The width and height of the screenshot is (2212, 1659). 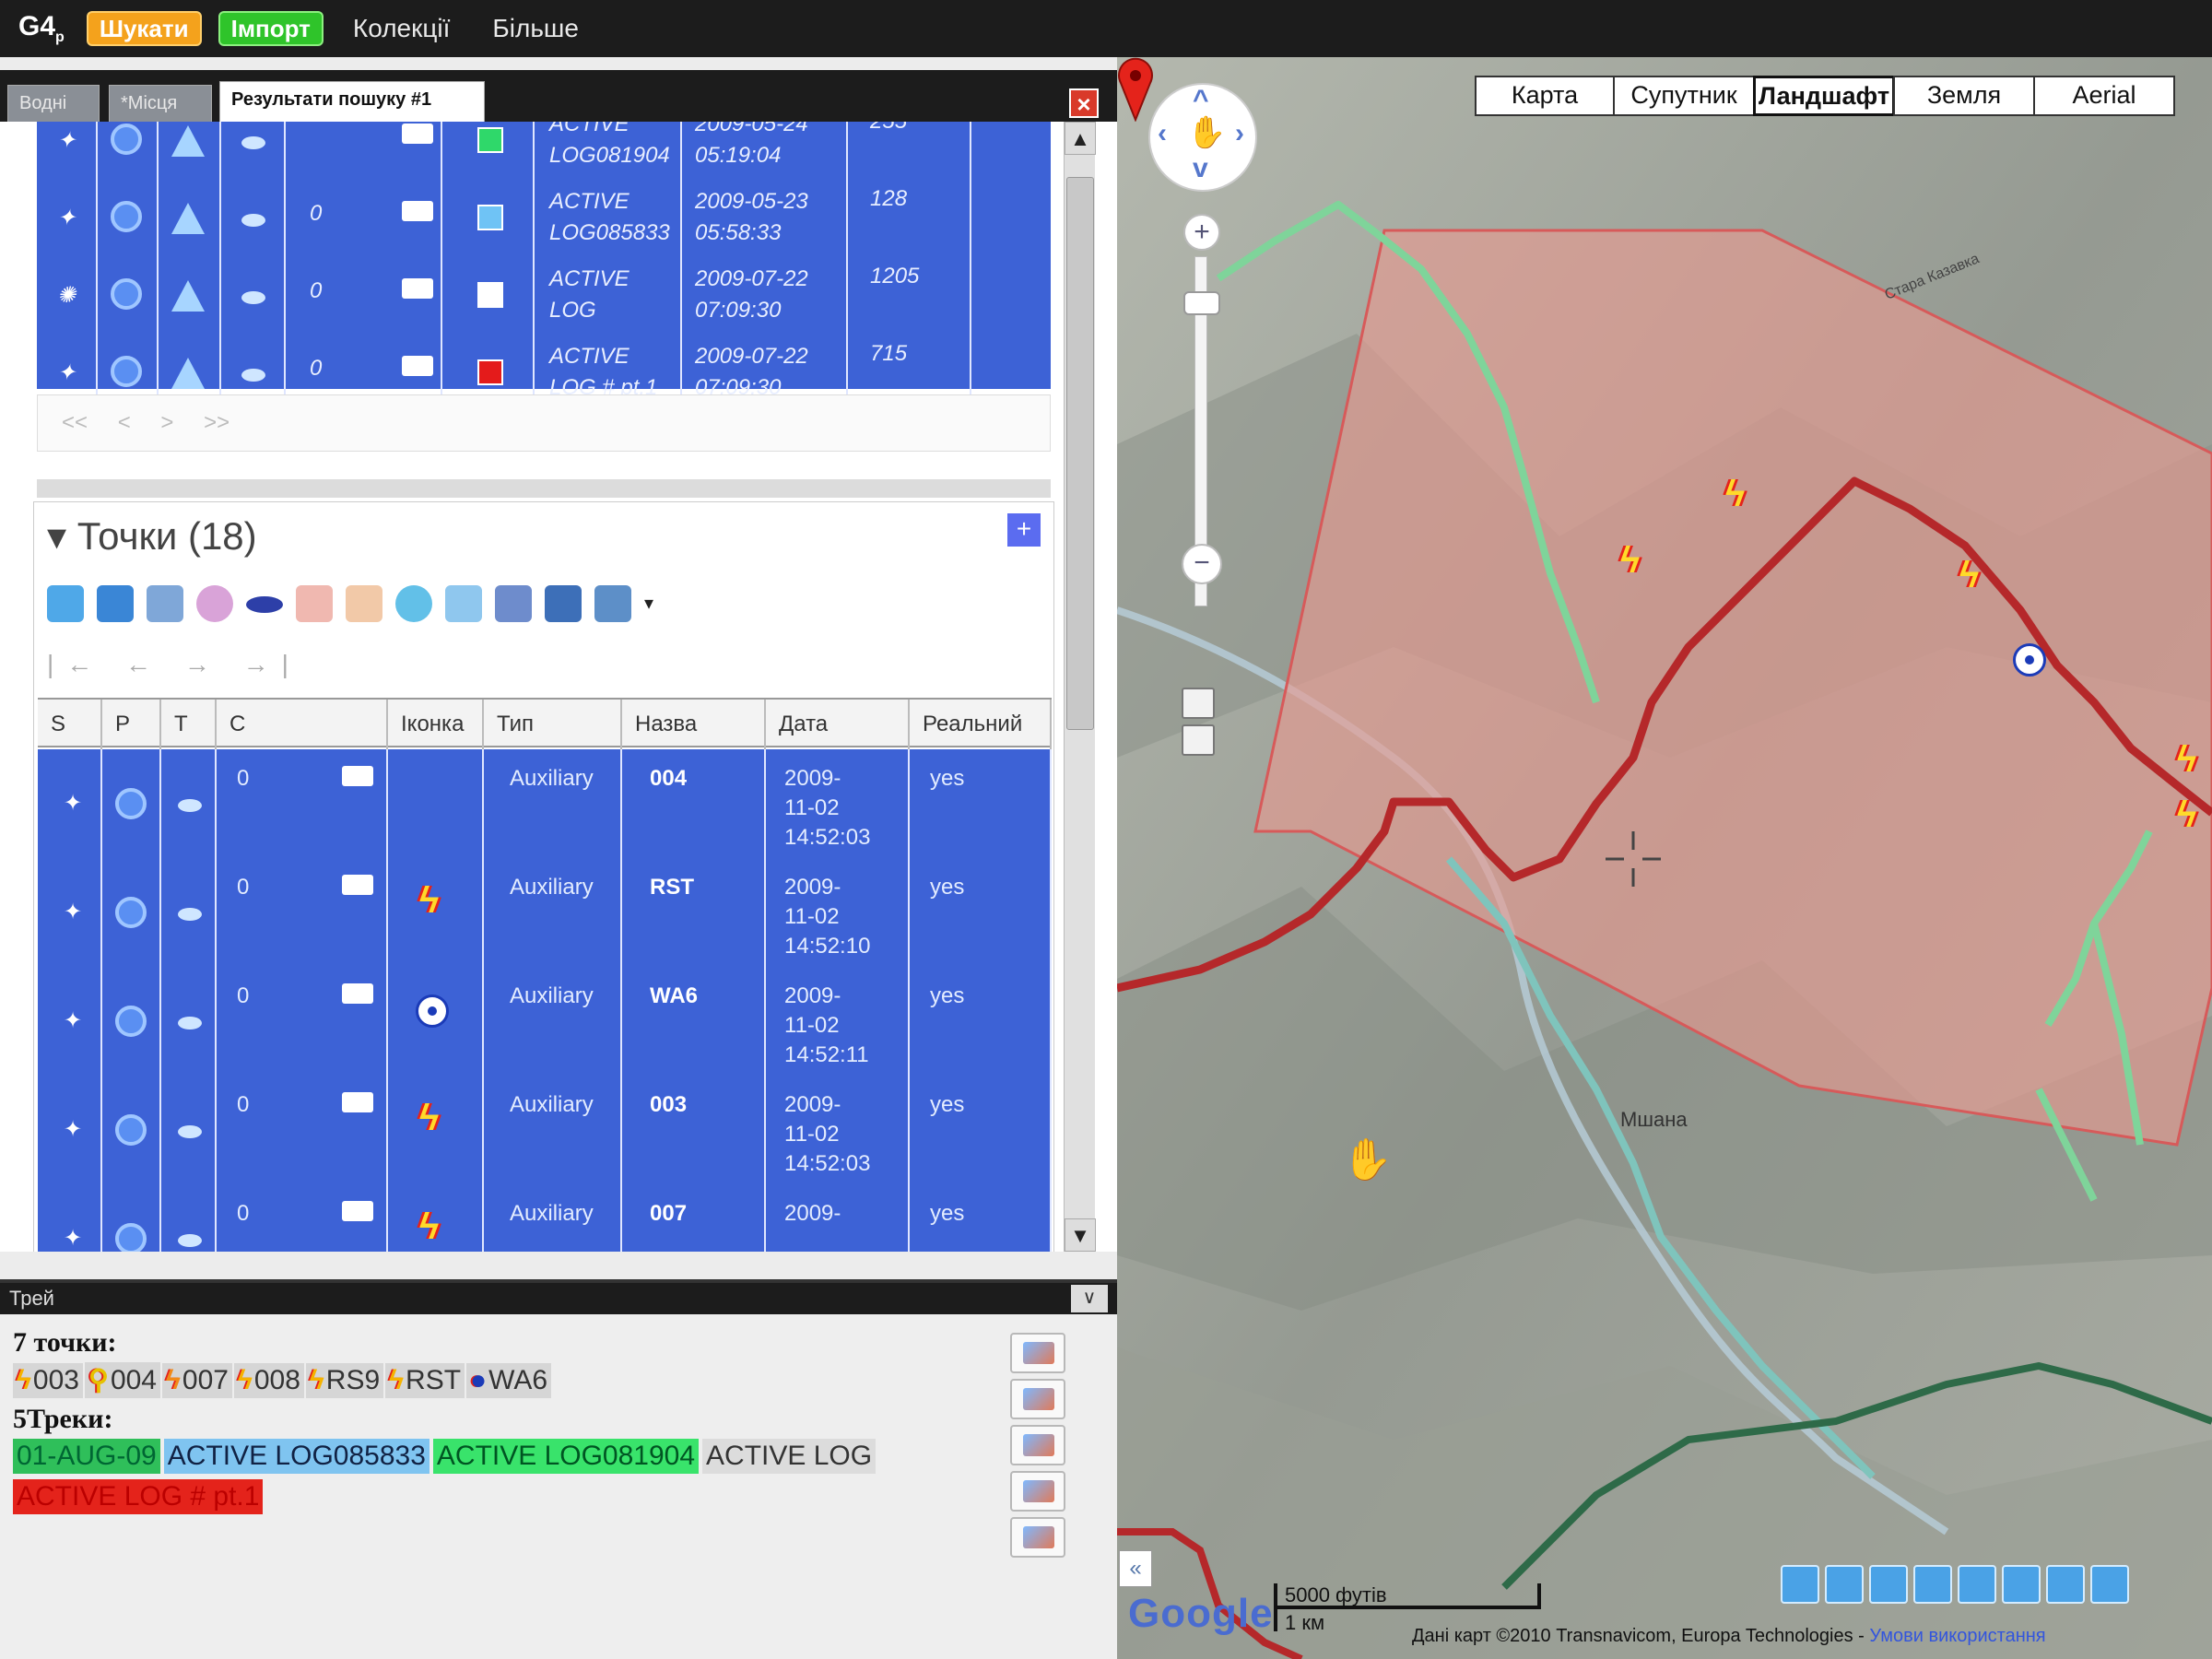 I want to click on tray-point-chip: ϟ008, so click(x=268, y=1380).